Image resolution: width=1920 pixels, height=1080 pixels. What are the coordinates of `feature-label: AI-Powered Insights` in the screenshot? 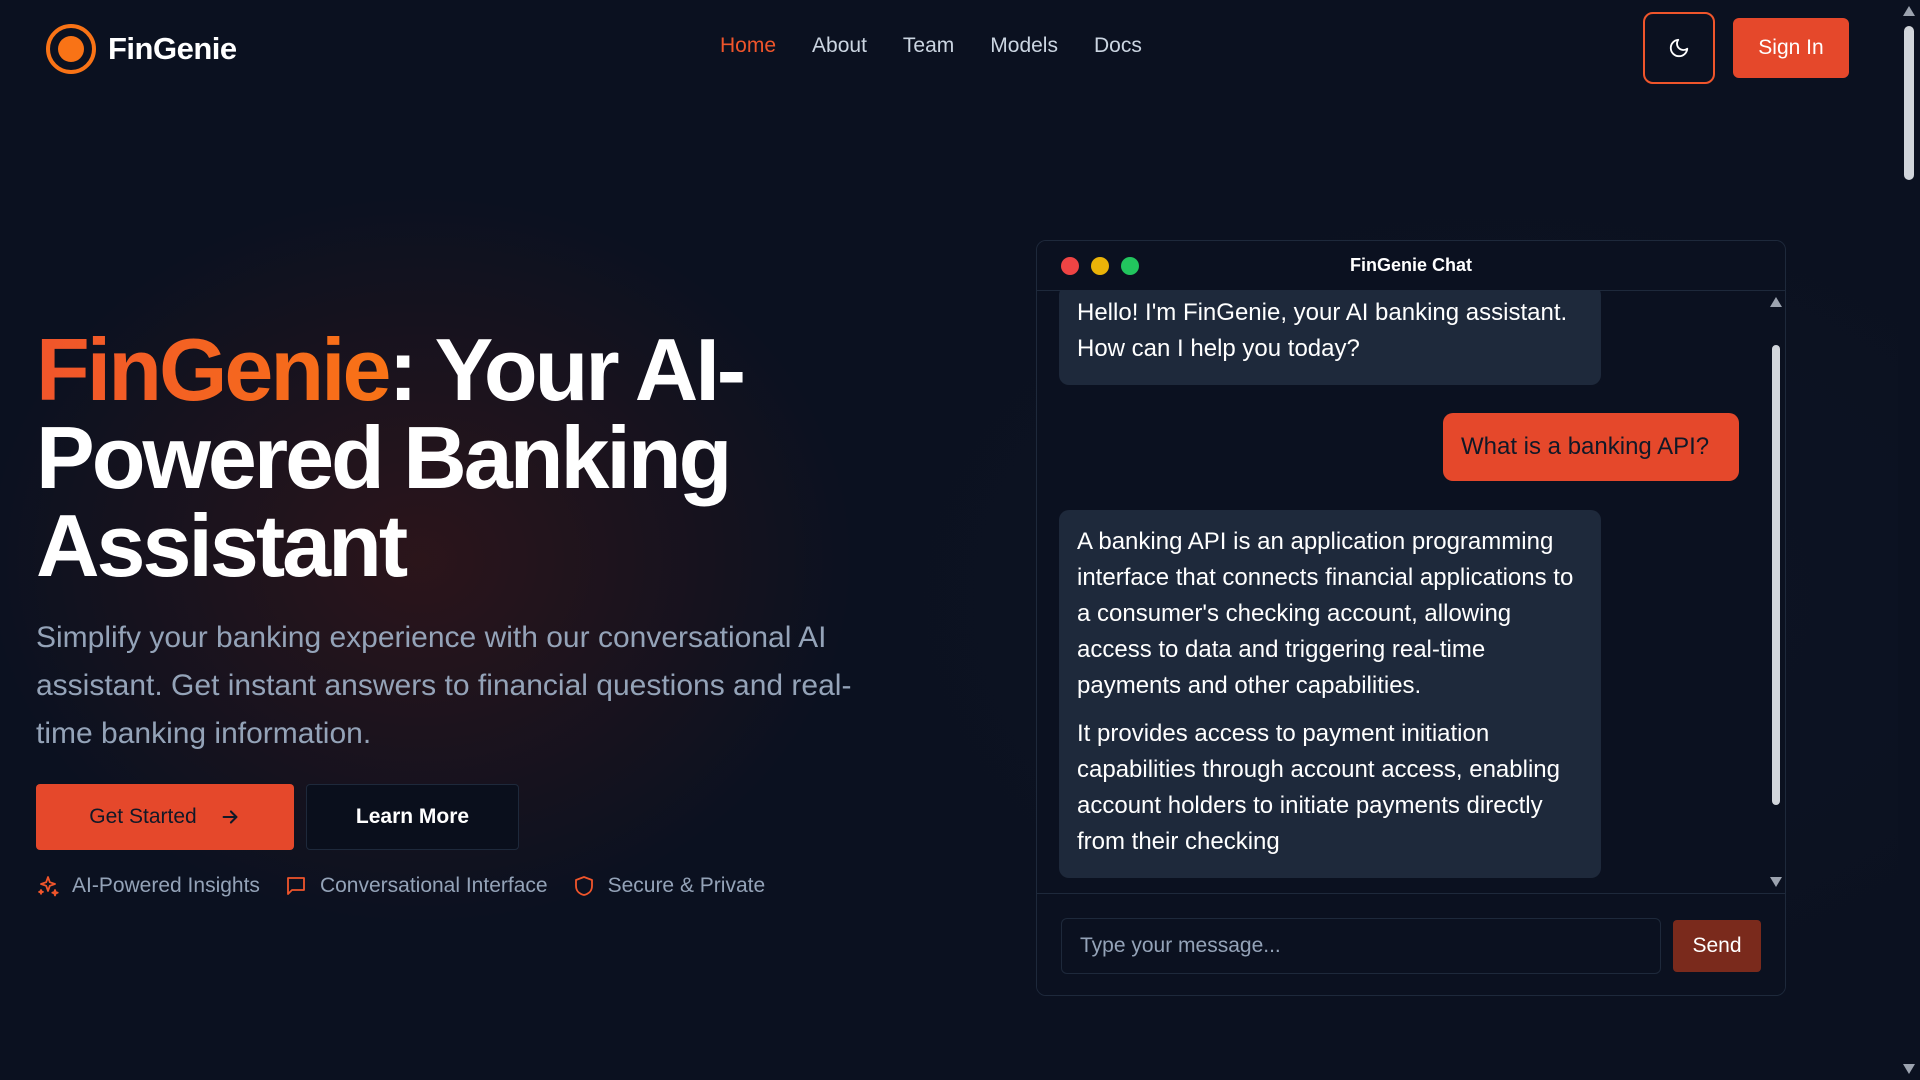 It's located at (166, 885).